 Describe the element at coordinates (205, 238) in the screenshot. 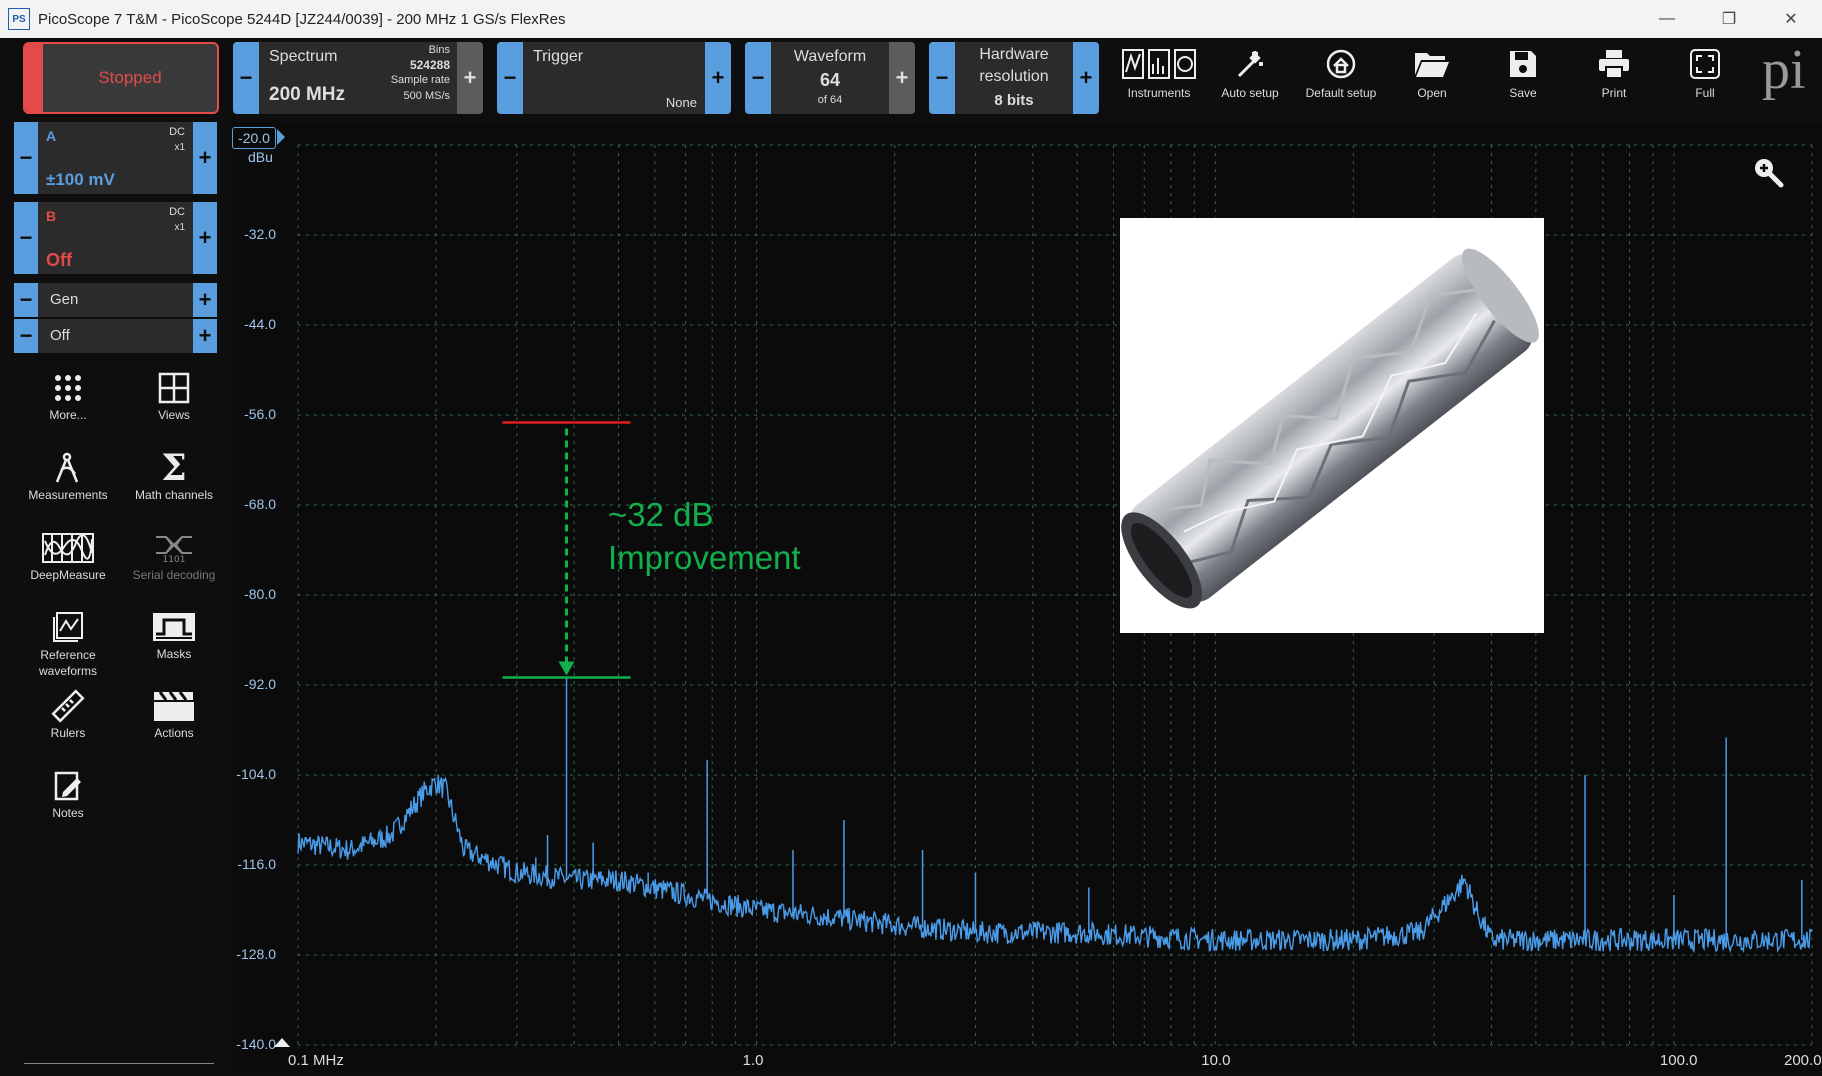

I see `channel-b-plus-button: +` at that location.